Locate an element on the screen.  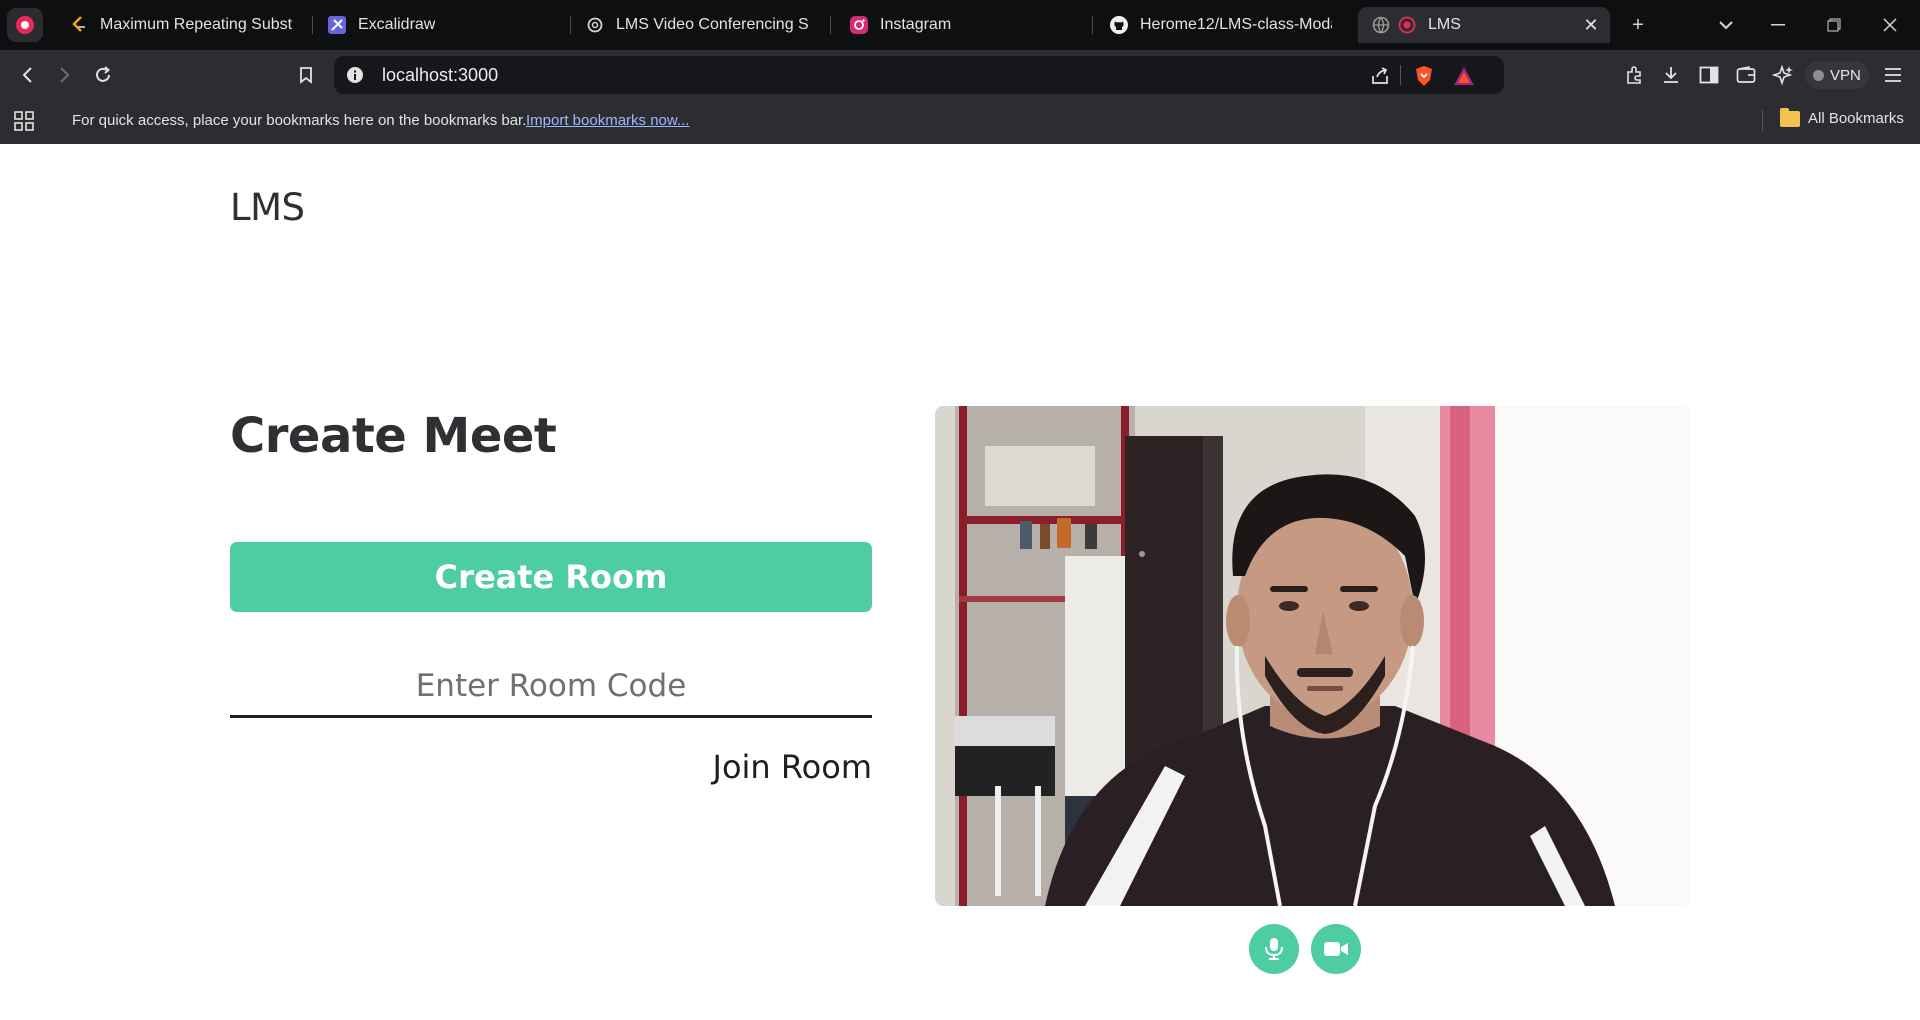
tab-excalidraw: Excalidraw is located at coordinates (439, 25).